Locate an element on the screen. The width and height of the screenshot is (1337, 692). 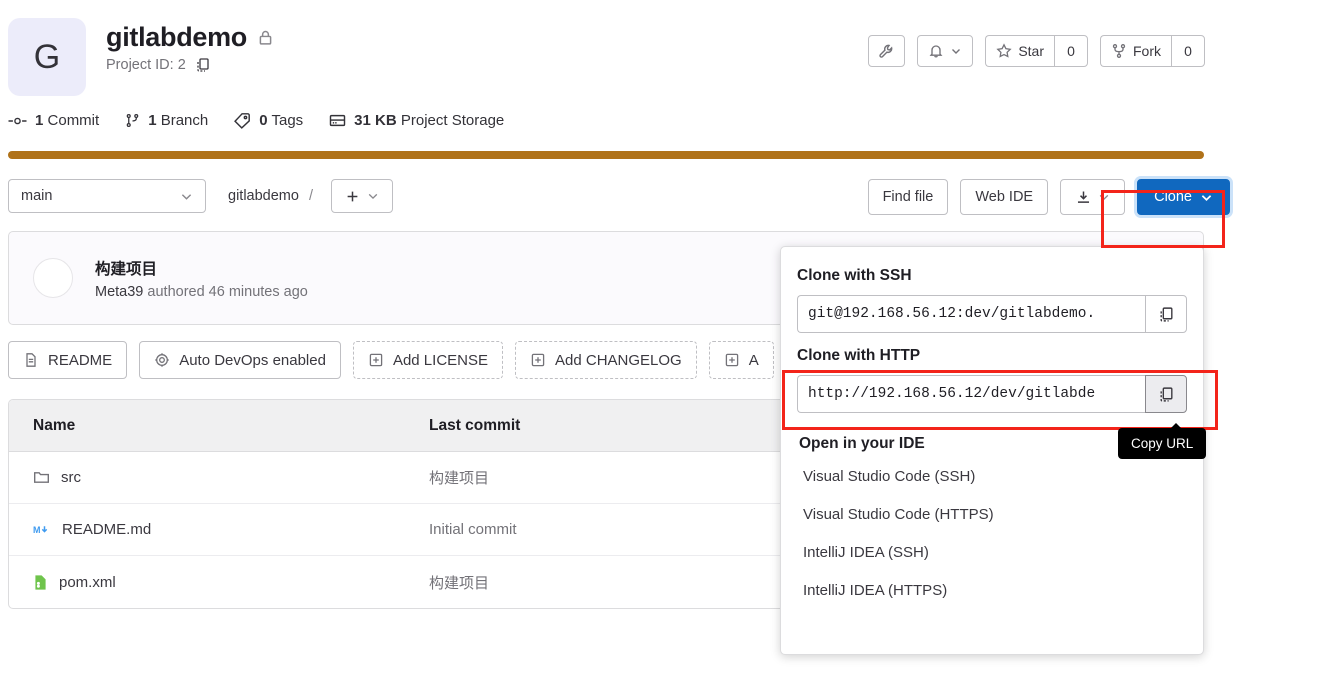
chip-add-changelog: Add CHANGELOG is located at coordinates (606, 360).